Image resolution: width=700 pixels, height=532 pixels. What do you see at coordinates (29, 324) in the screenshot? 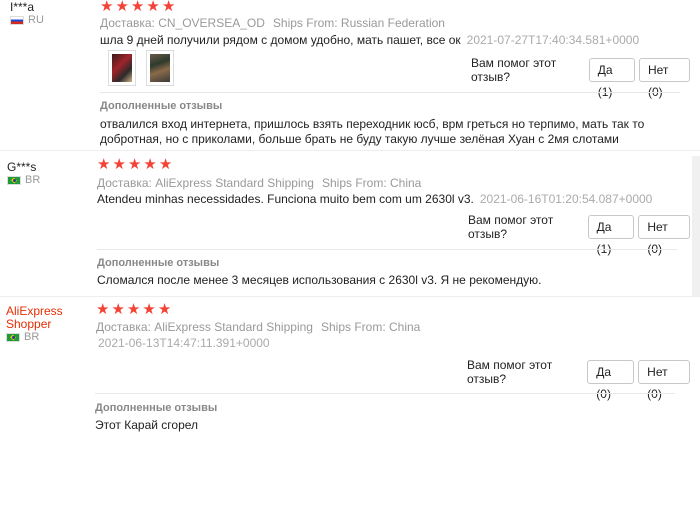
I see `reviewer-name: Shopper` at bounding box center [29, 324].